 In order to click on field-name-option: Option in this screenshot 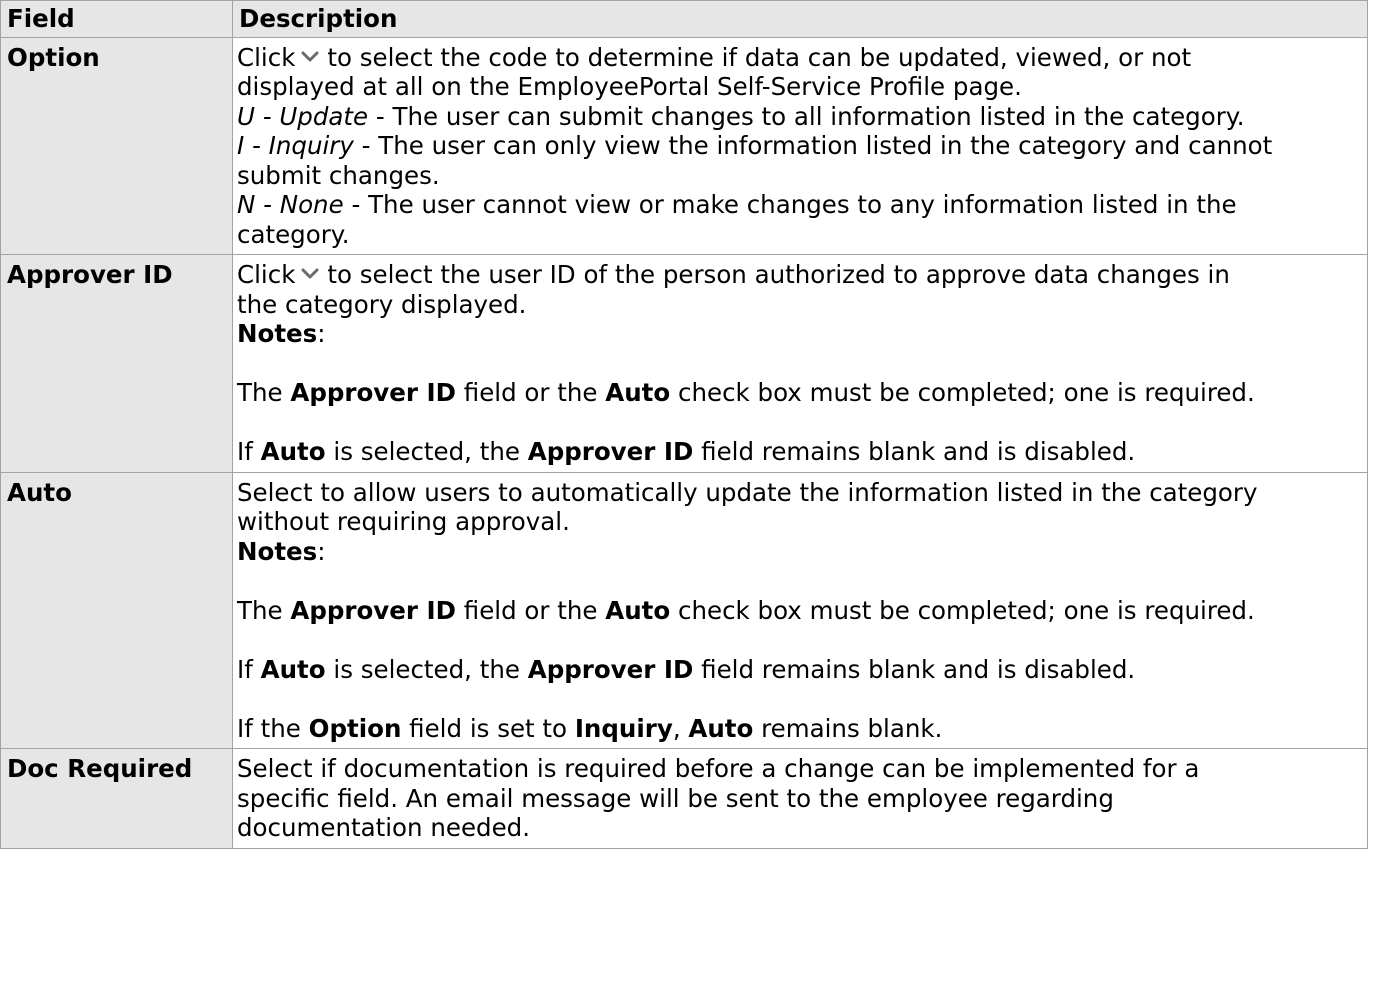, I will do `click(116, 145)`.